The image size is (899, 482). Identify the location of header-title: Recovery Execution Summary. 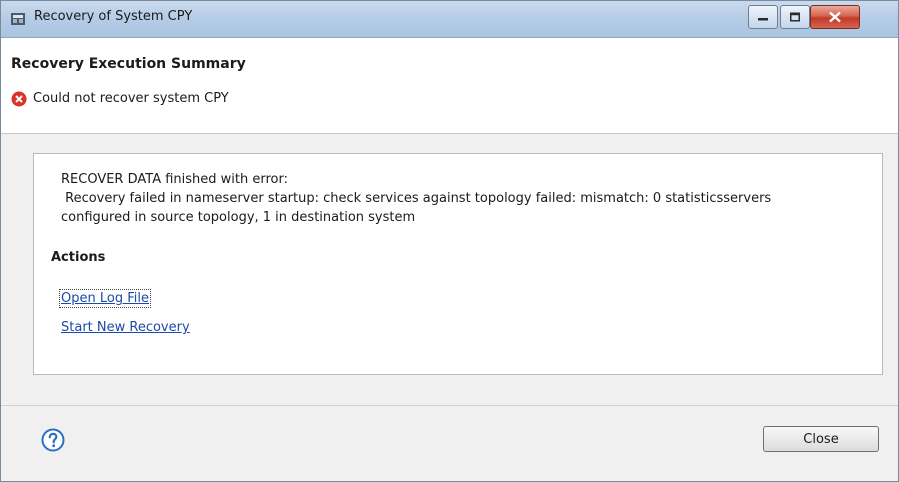
(128, 64).